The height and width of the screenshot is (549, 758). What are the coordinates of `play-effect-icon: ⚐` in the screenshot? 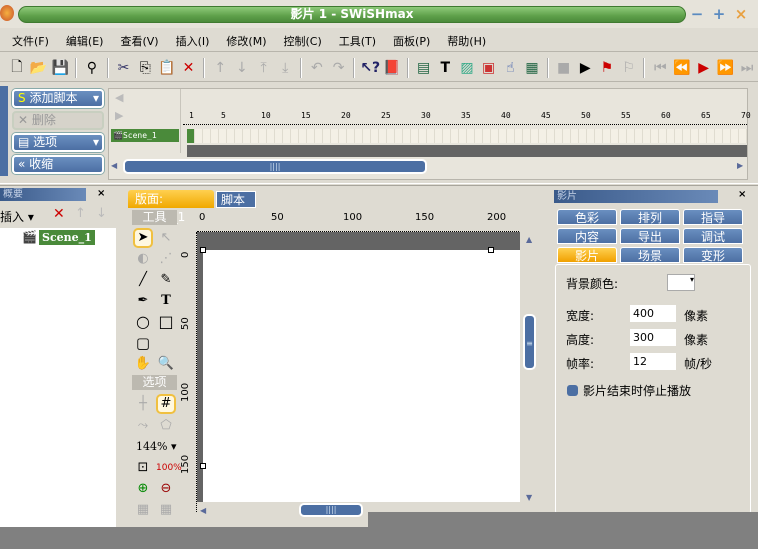 It's located at (629, 68).